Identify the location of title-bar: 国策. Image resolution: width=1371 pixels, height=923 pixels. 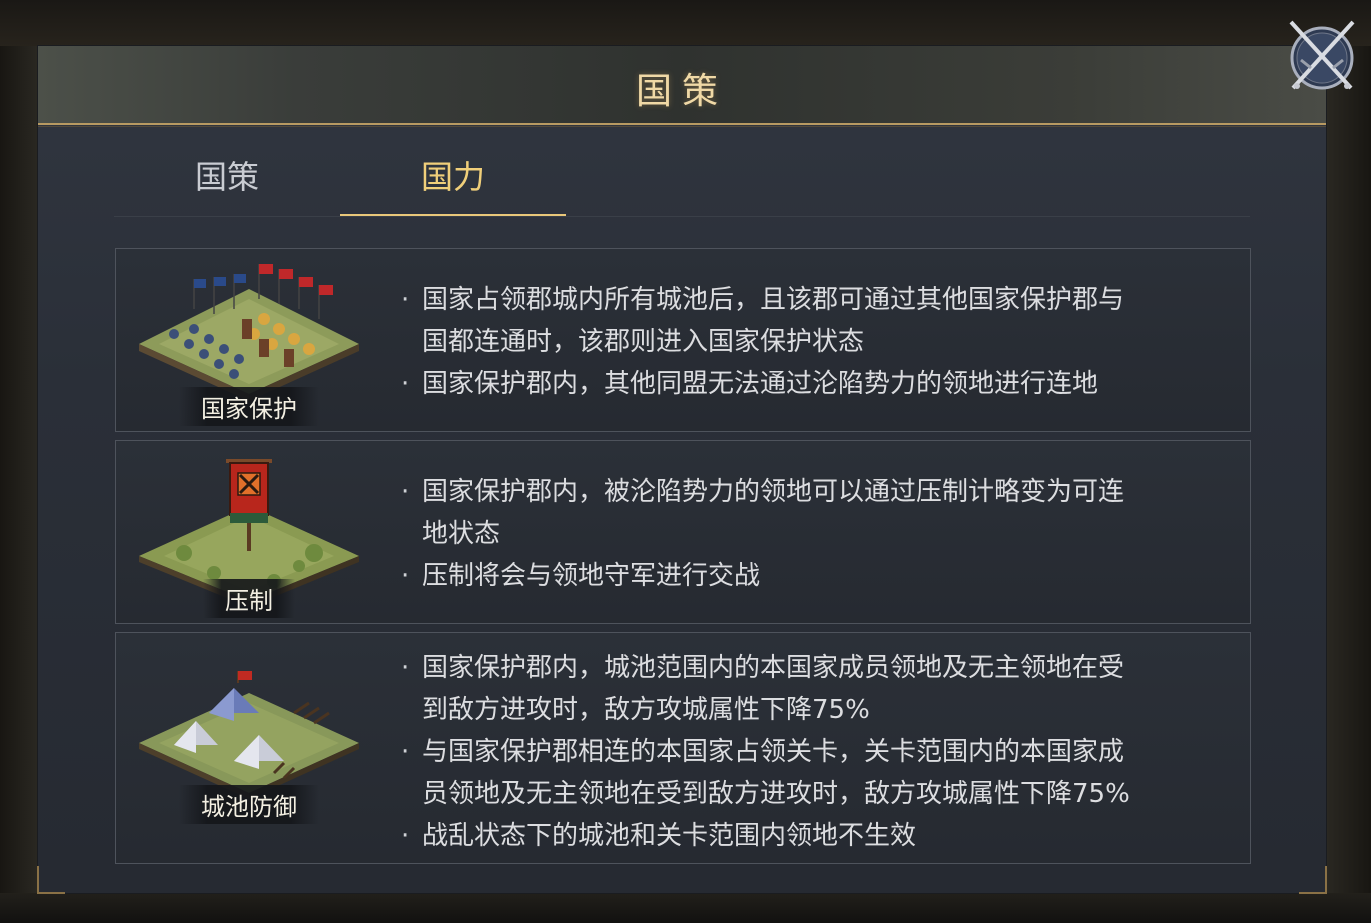
(682, 86).